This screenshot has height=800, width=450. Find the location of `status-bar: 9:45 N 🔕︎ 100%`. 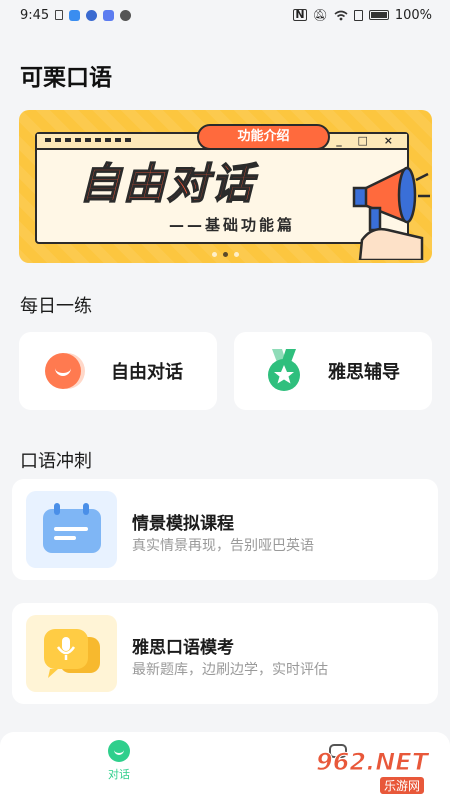

status-bar: 9:45 N 🔕︎ 100% is located at coordinates (225, 15).